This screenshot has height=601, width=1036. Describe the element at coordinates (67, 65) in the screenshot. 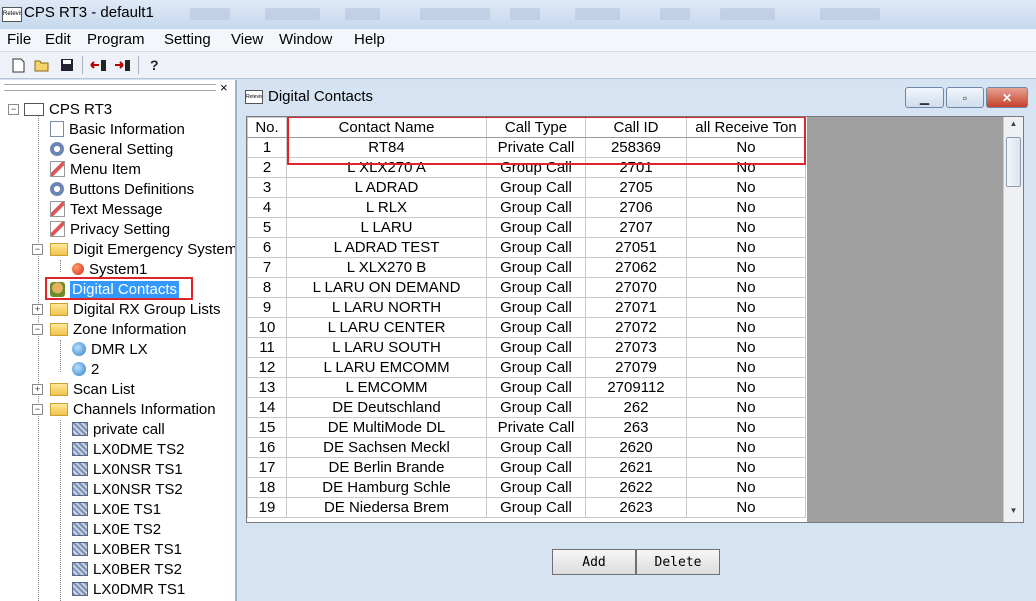

I see `save-file-button` at that location.